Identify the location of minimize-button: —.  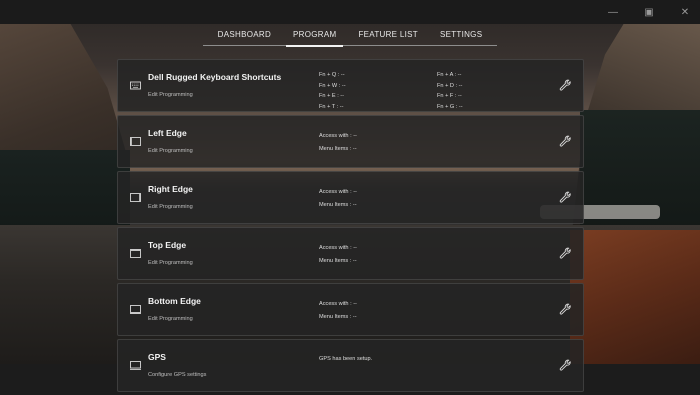
(613, 12).